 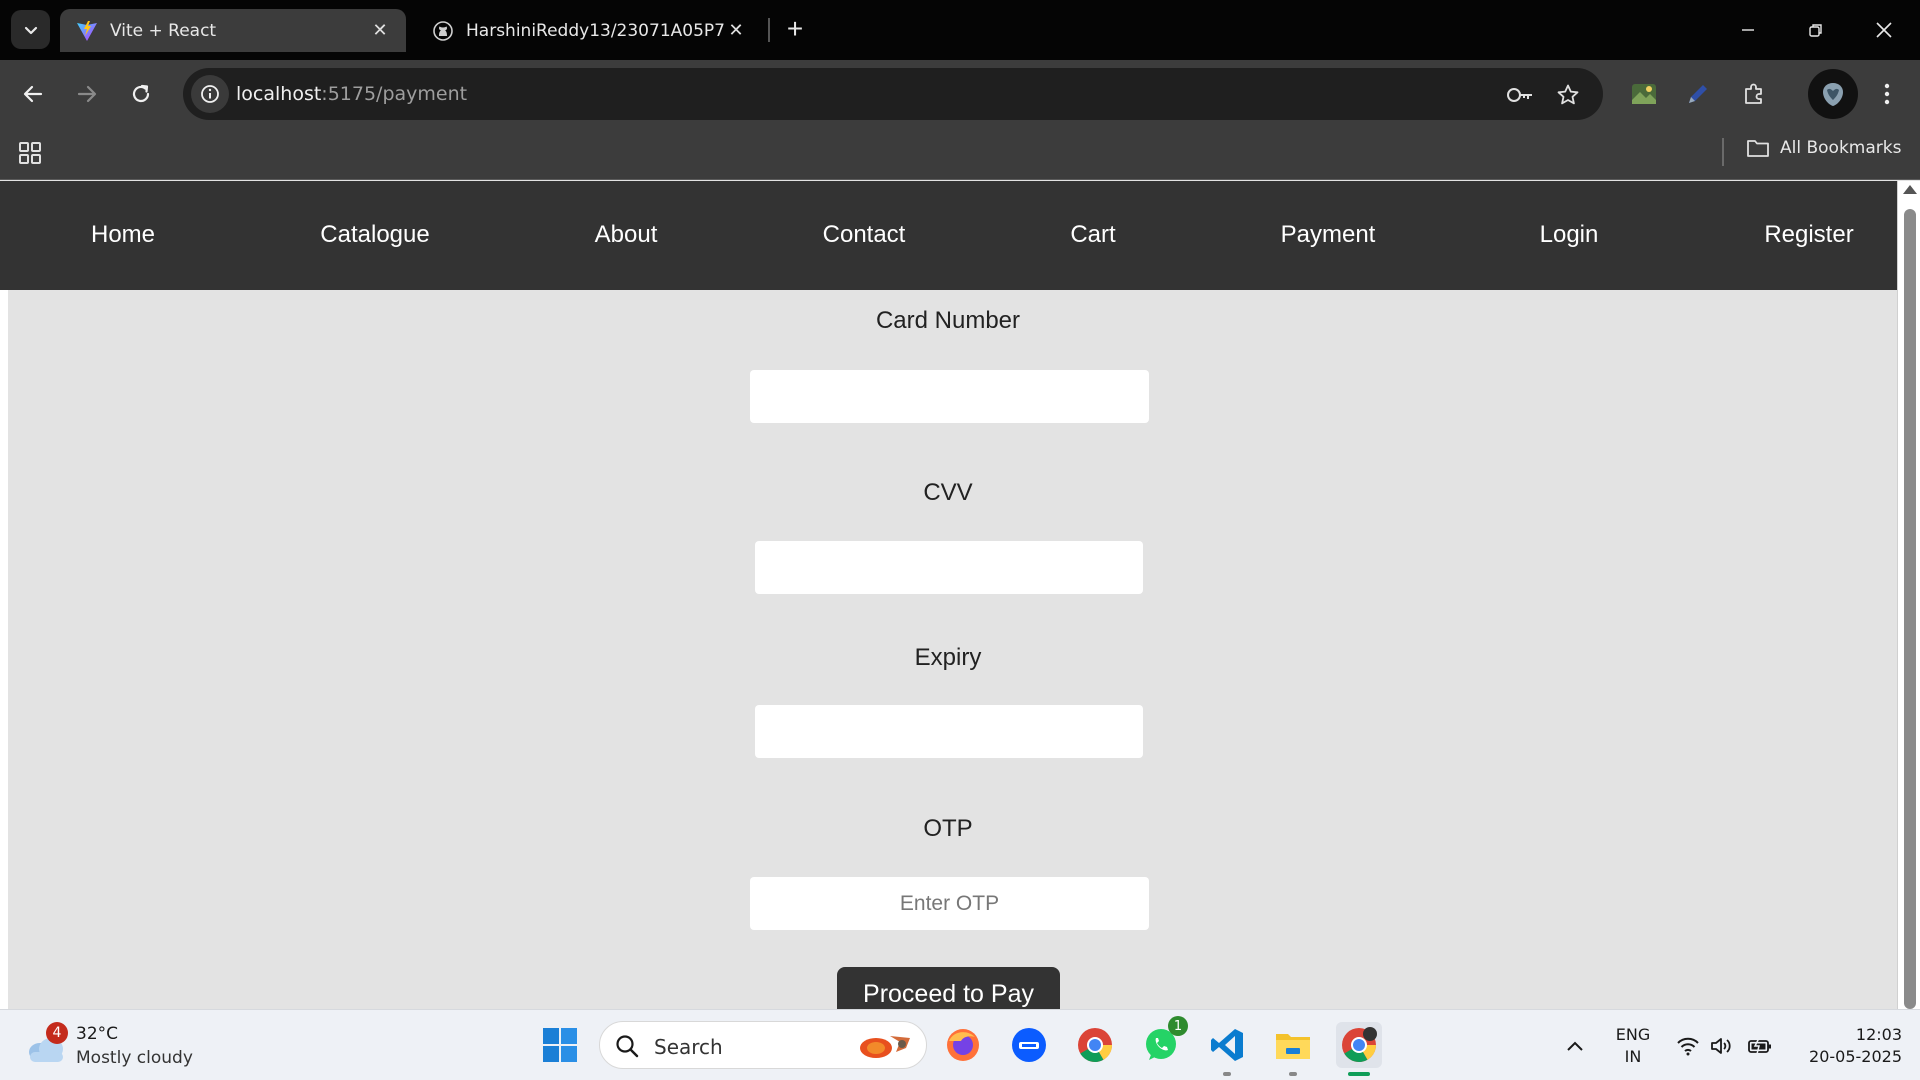 I want to click on address-bar: localhost:5175/payment, so click(x=893, y=94).